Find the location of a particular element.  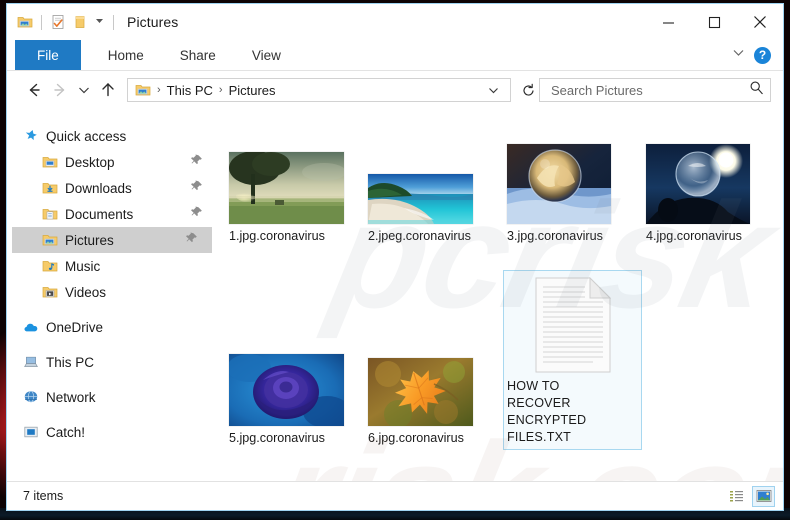

quick-access-toolbar is located at coordinates (61, 22).